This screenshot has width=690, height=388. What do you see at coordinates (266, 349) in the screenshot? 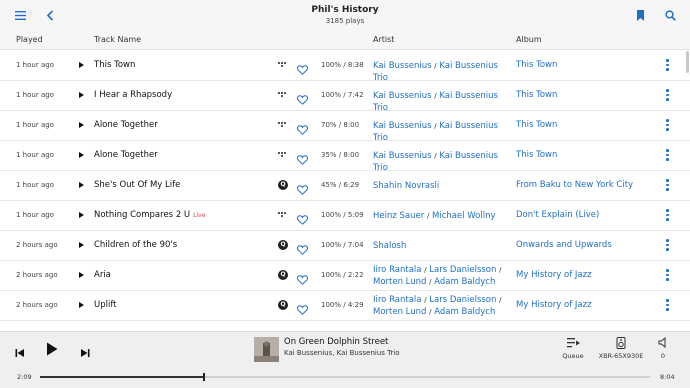
I see `album-art` at bounding box center [266, 349].